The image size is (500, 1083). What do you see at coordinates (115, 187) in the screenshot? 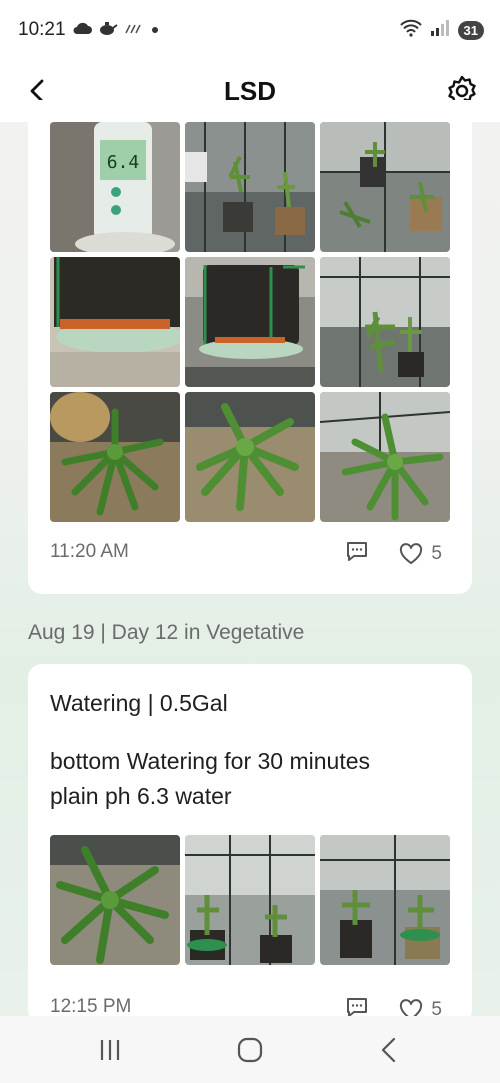
I see `photo-thumbnail: 6.4` at bounding box center [115, 187].